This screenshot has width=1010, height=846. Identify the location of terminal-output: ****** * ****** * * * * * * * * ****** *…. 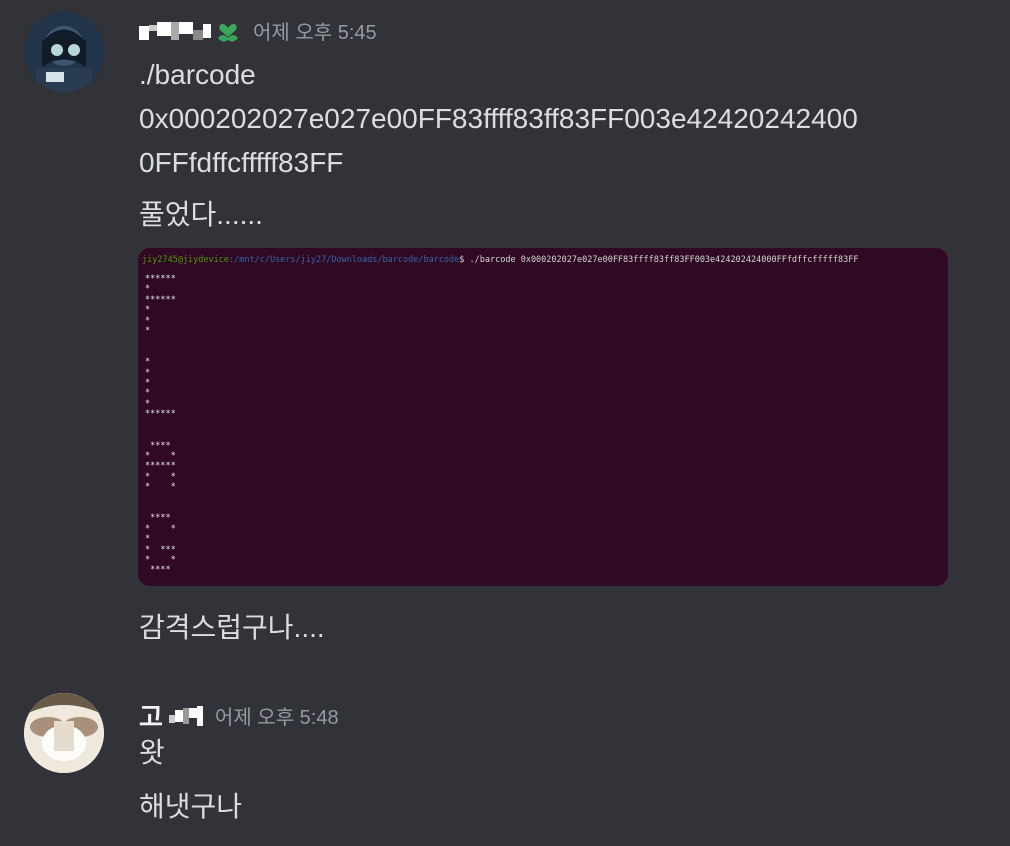
(160, 425).